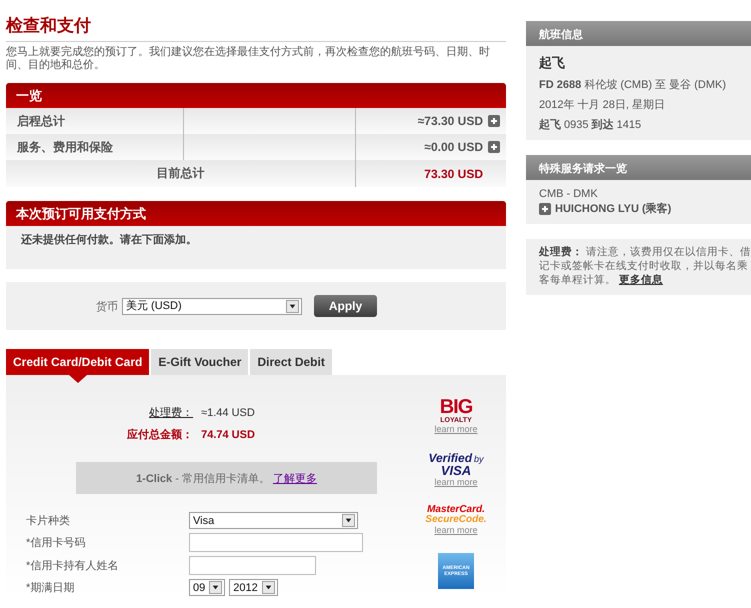 The image size is (751, 608). What do you see at coordinates (345, 306) in the screenshot?
I see `apply-button: Apply` at bounding box center [345, 306].